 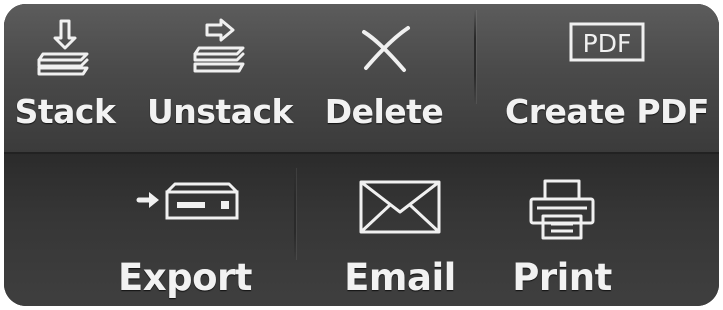 I want to click on stack-label: Stack, so click(x=65, y=111).